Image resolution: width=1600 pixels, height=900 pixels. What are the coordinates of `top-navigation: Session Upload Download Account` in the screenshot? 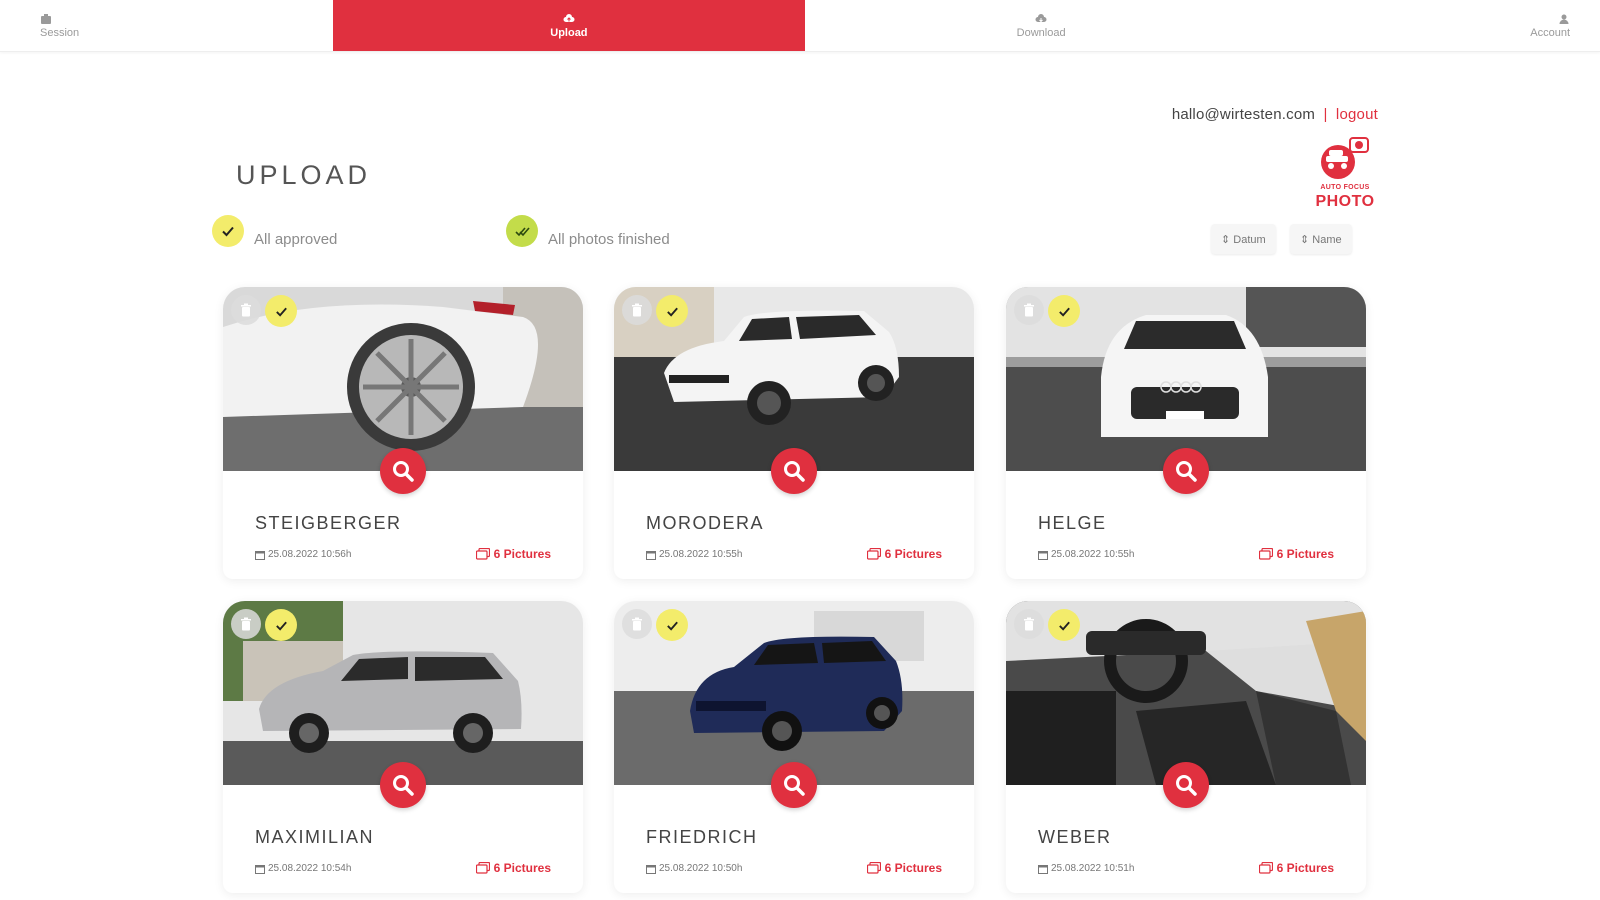 It's located at (800, 26).